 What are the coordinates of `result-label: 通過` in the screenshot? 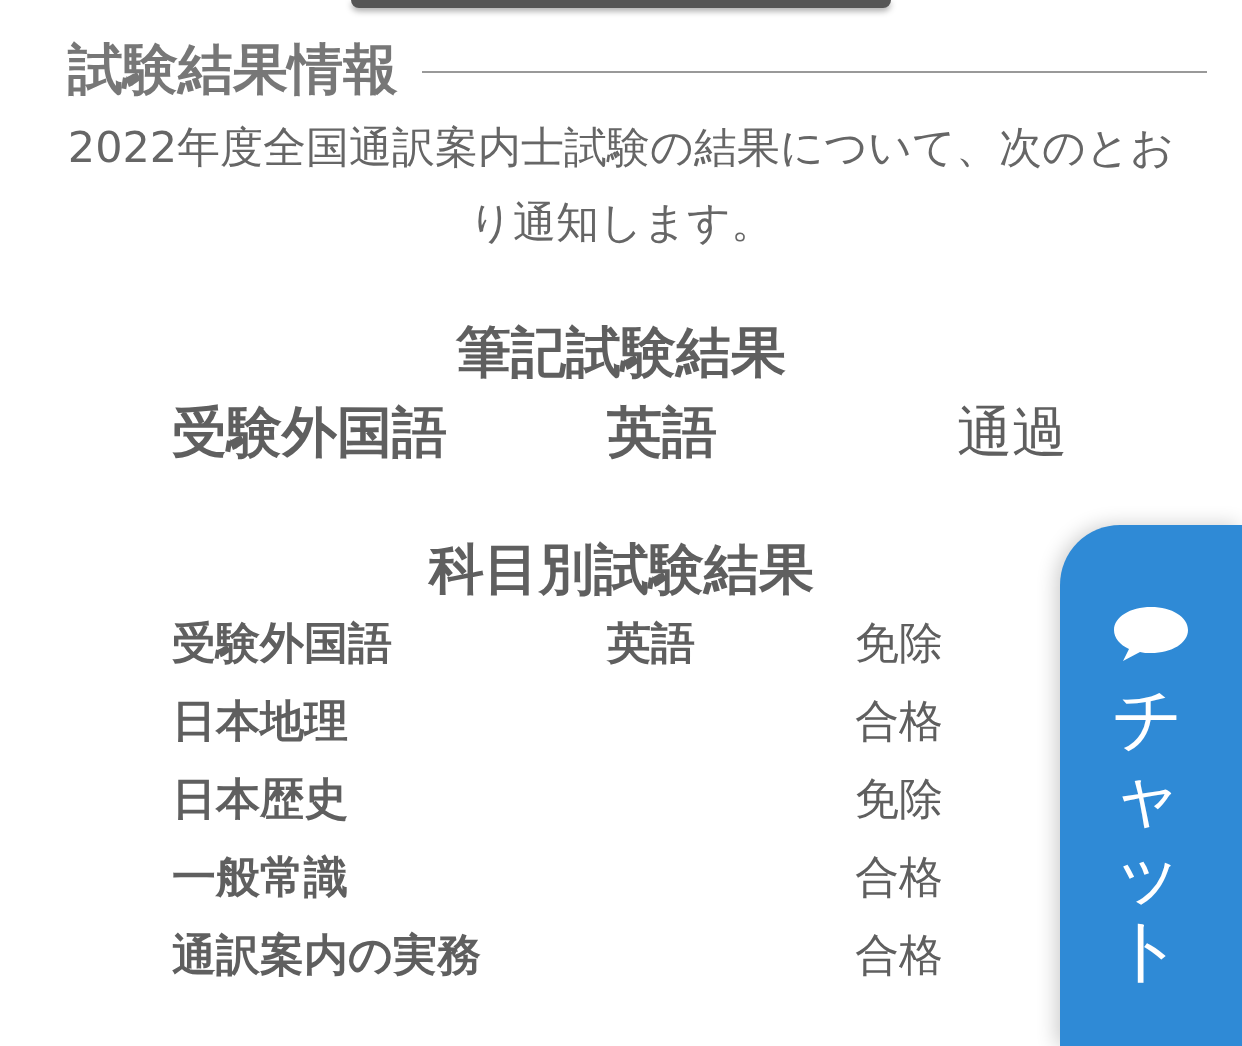 It's located at (1012, 432).